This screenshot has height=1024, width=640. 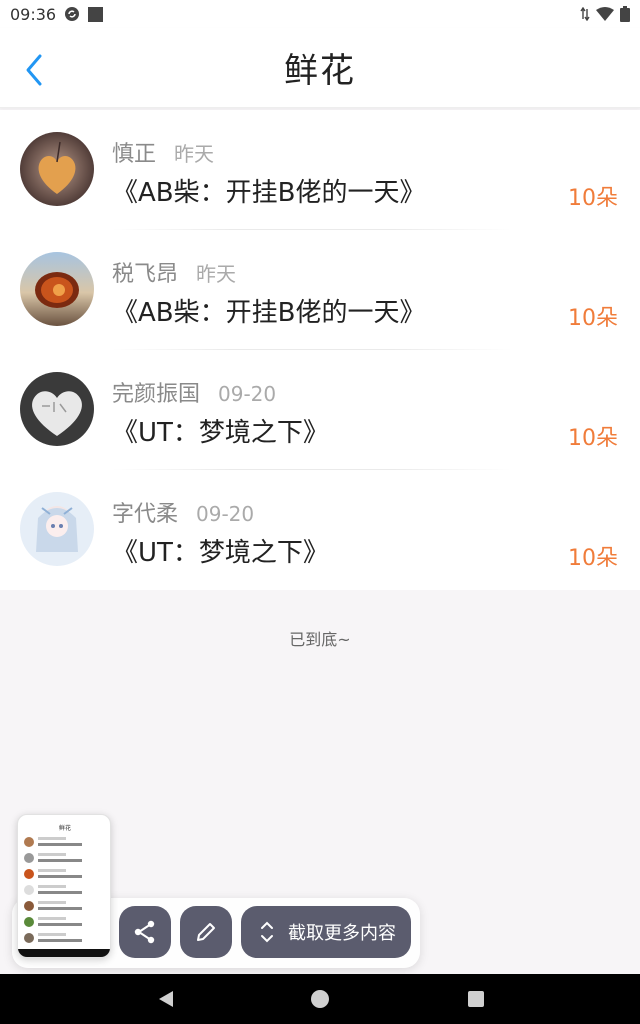 I want to click on data-arrows-icon, so click(x=585, y=14).